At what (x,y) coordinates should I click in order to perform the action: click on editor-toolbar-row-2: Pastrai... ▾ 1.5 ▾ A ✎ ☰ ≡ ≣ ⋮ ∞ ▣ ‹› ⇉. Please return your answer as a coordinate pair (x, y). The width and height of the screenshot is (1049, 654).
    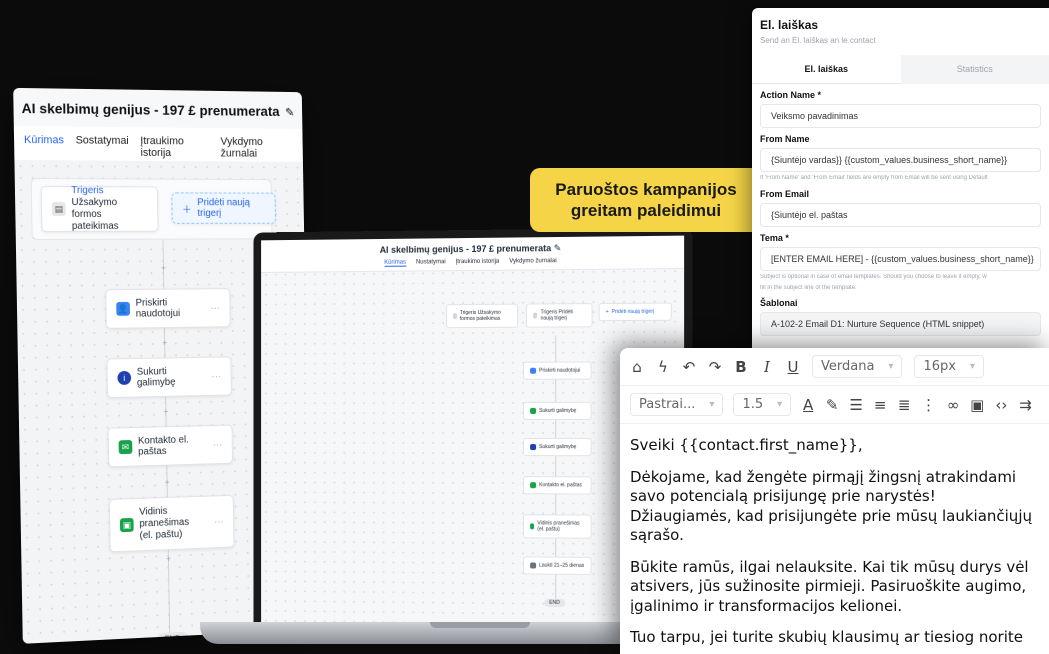
    Looking at the image, I should click on (834, 405).